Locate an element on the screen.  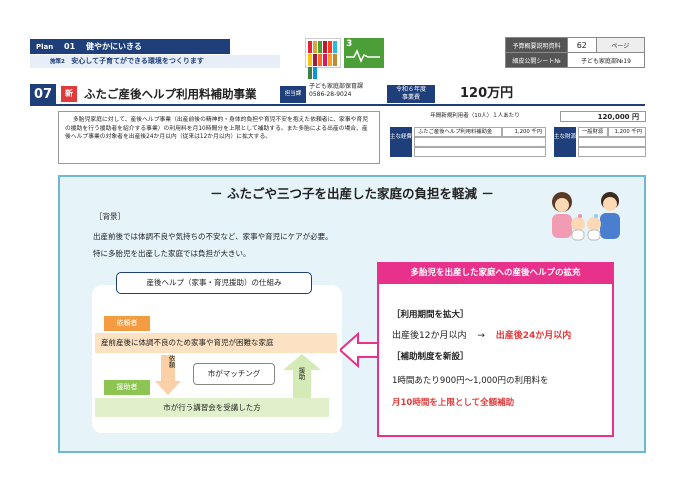
department-phone: 0586-28-9024 is located at coordinates (330, 94).